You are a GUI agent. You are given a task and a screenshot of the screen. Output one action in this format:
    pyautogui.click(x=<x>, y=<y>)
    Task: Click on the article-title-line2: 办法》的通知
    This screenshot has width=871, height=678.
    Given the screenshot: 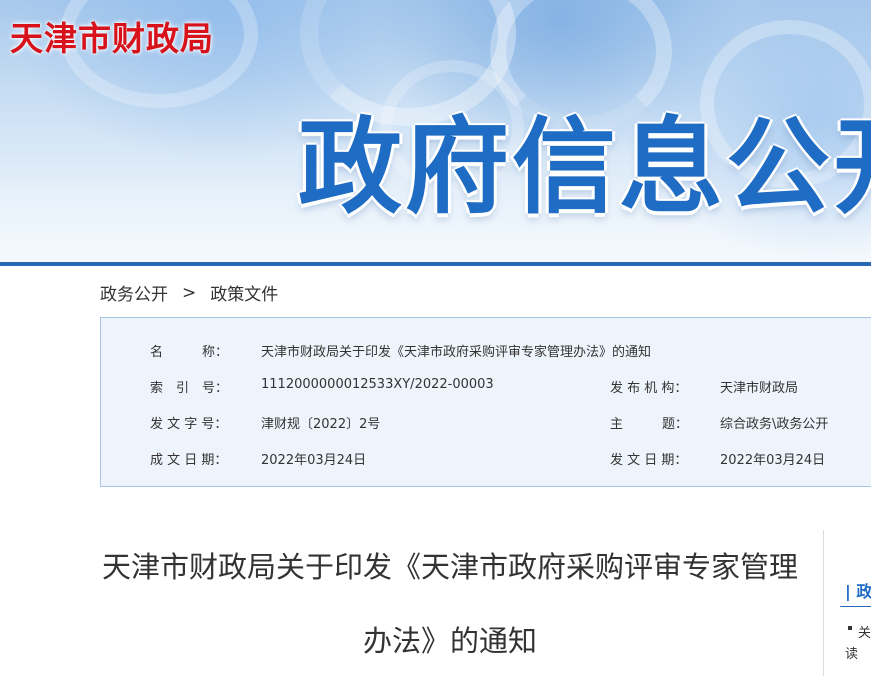 What is the action you would take?
    pyautogui.click(x=449, y=641)
    